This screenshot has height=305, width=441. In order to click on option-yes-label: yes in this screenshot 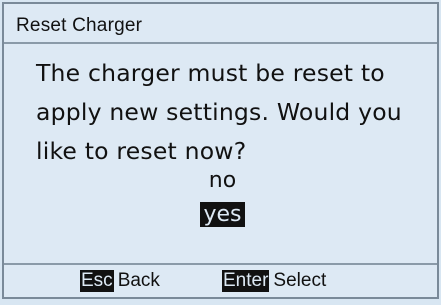, I will do `click(222, 214)`.